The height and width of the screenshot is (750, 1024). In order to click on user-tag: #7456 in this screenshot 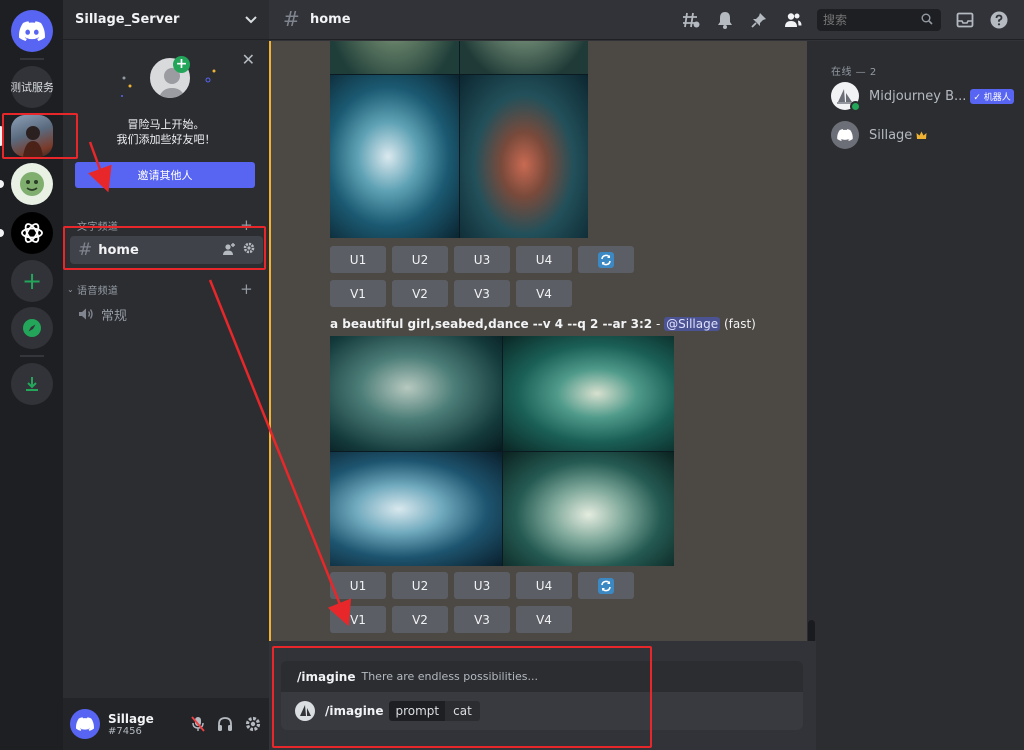, I will do `click(125, 731)`.